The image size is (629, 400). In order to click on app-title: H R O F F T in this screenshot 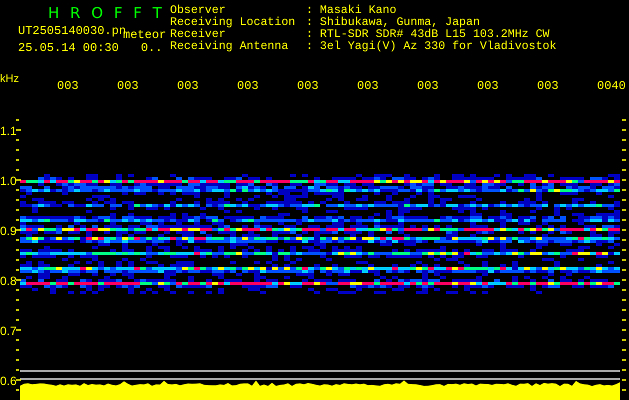, I will do `click(107, 13)`.